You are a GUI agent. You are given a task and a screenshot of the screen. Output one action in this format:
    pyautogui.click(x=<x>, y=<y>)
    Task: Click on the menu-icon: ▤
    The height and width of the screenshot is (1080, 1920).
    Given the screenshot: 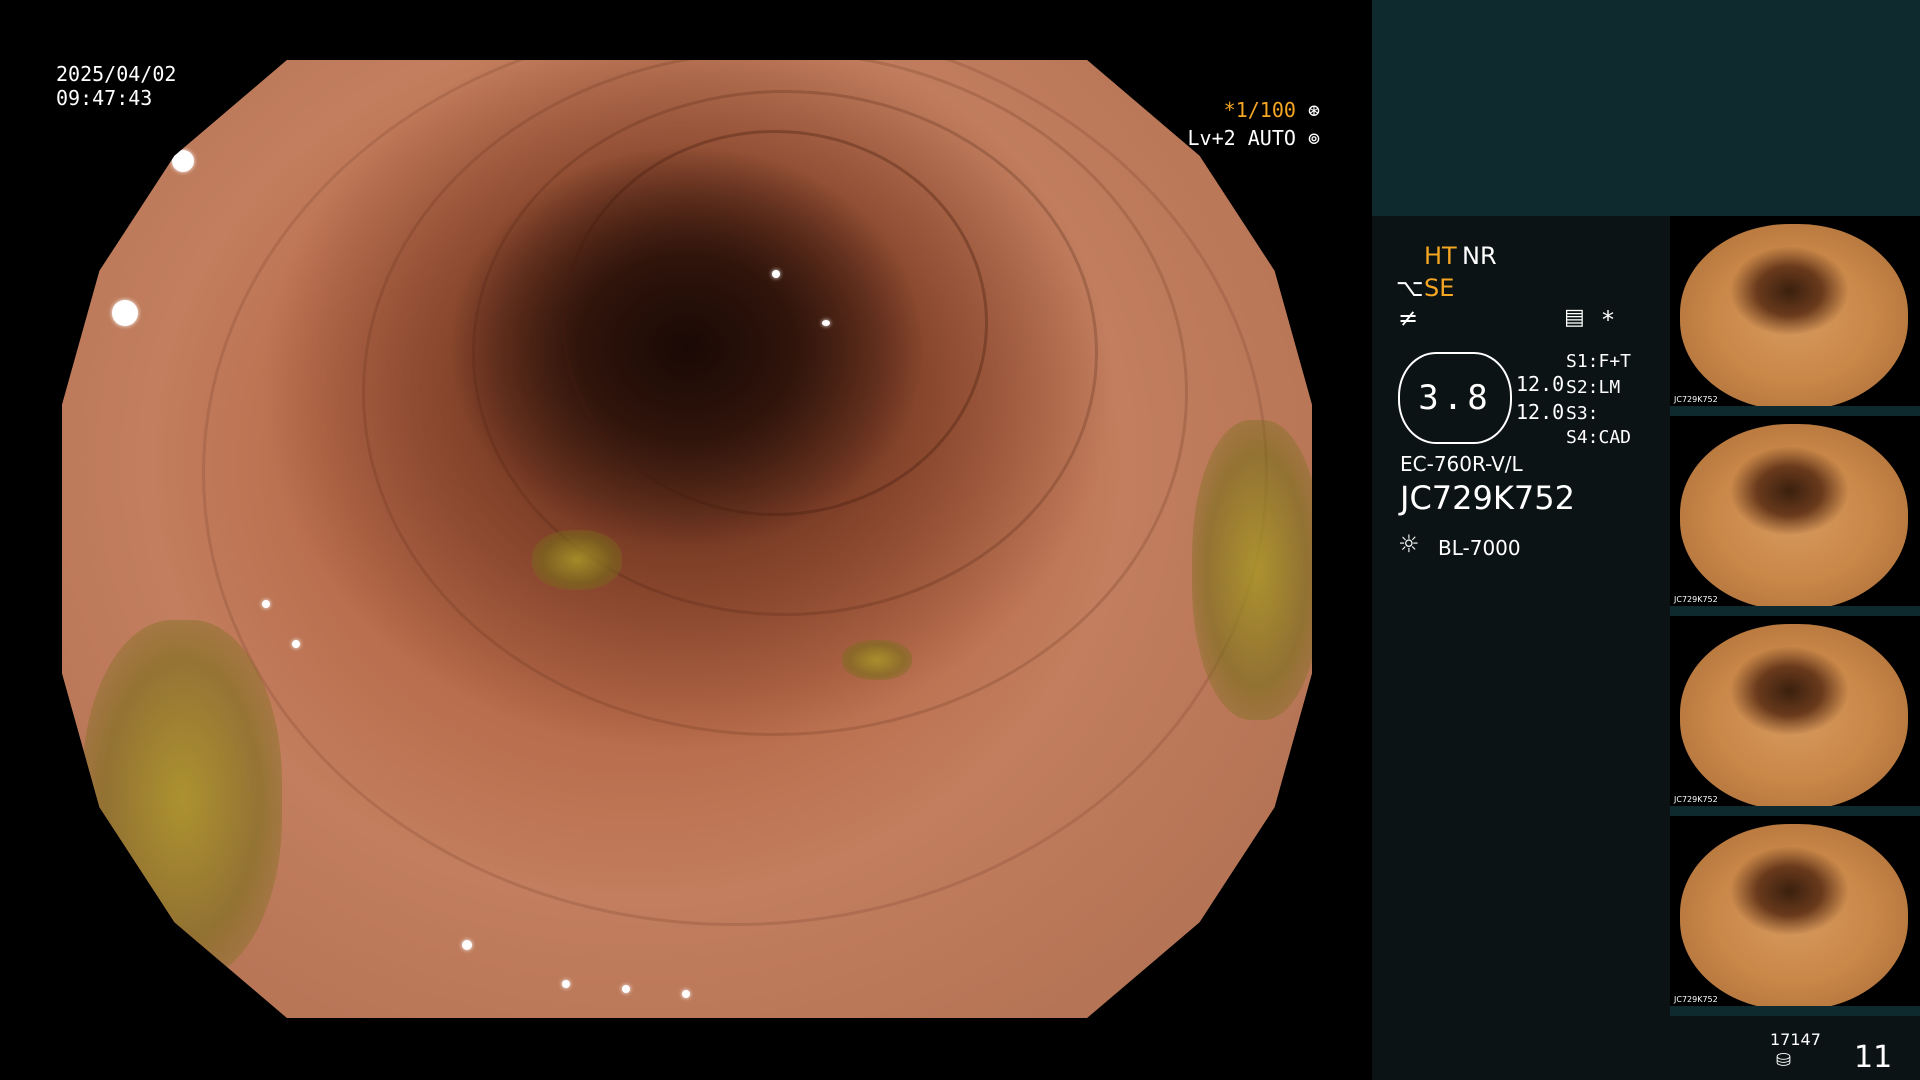 What is the action you would take?
    pyautogui.click(x=1574, y=317)
    